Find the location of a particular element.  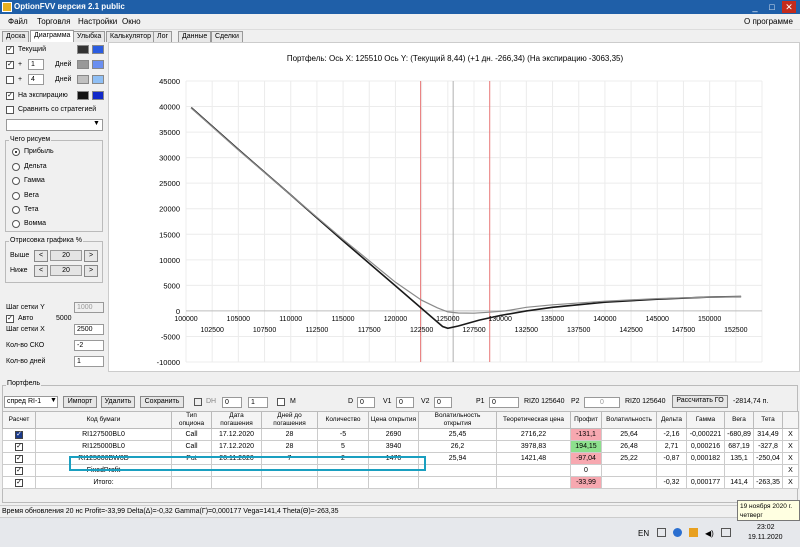

table-cell: -33,99 is located at coordinates (586, 482).